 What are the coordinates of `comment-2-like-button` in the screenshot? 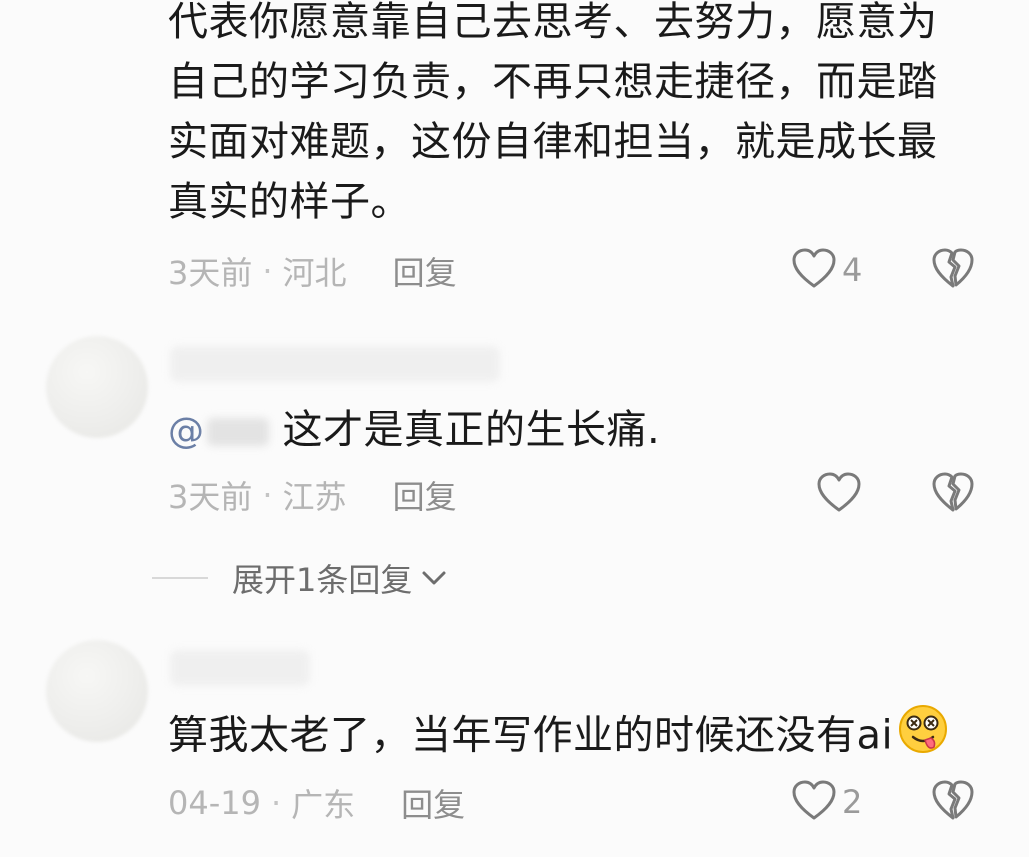 It's located at (841, 494).